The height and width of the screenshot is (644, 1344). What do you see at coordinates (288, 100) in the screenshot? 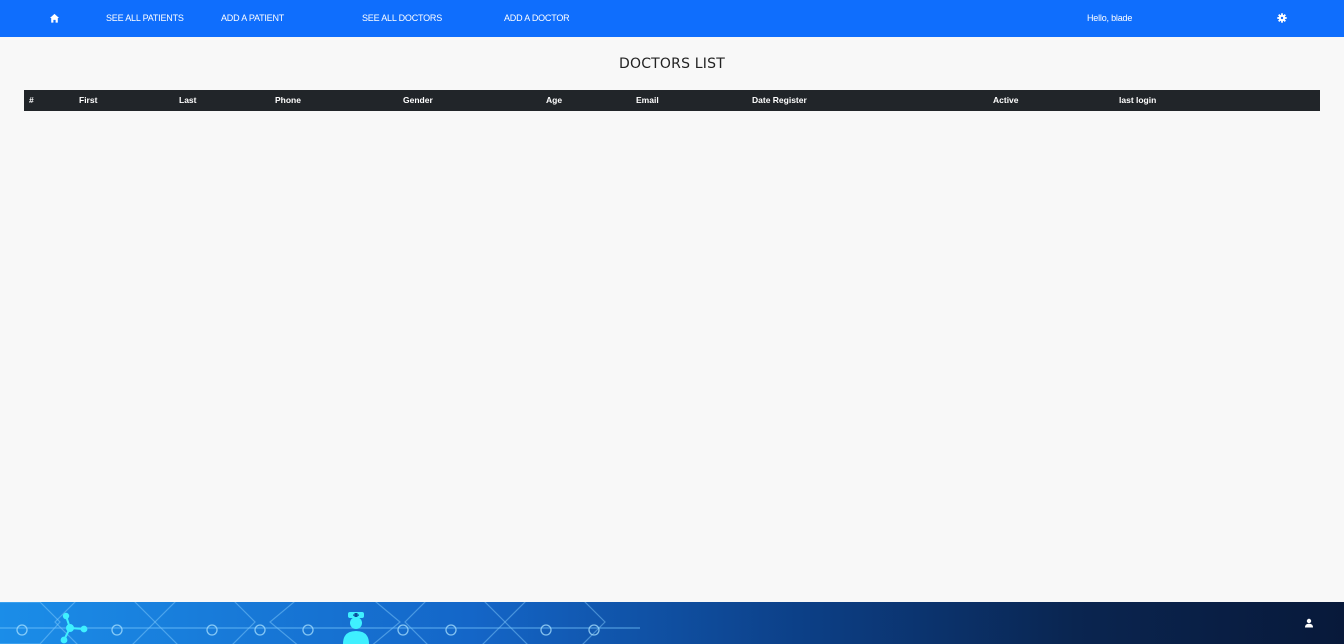
I see `column-header-phone: Phone` at bounding box center [288, 100].